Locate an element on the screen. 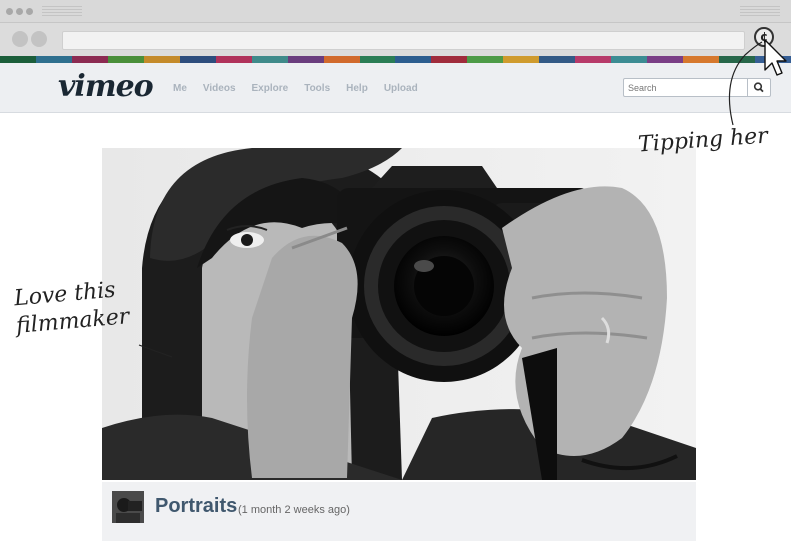 Image resolution: width=791 pixels, height=541 pixels. video-title-link: Portraits is located at coordinates (196, 506).